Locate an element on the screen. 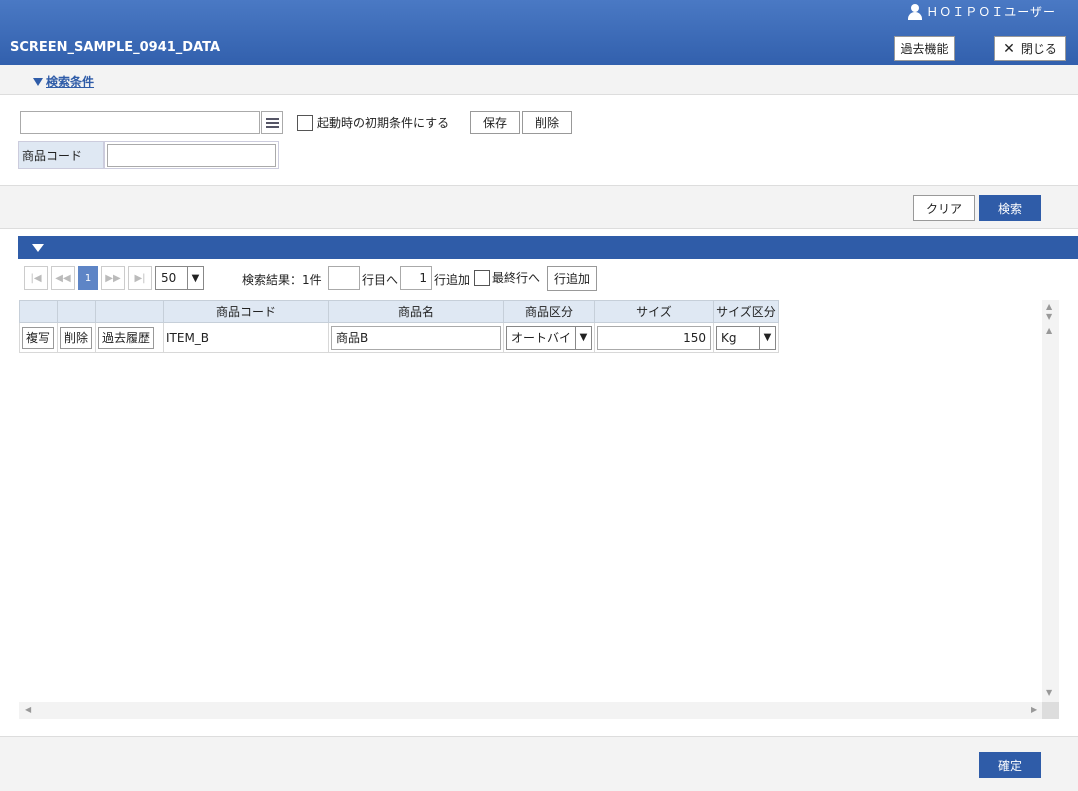  grid-header-bar is located at coordinates (548, 247).